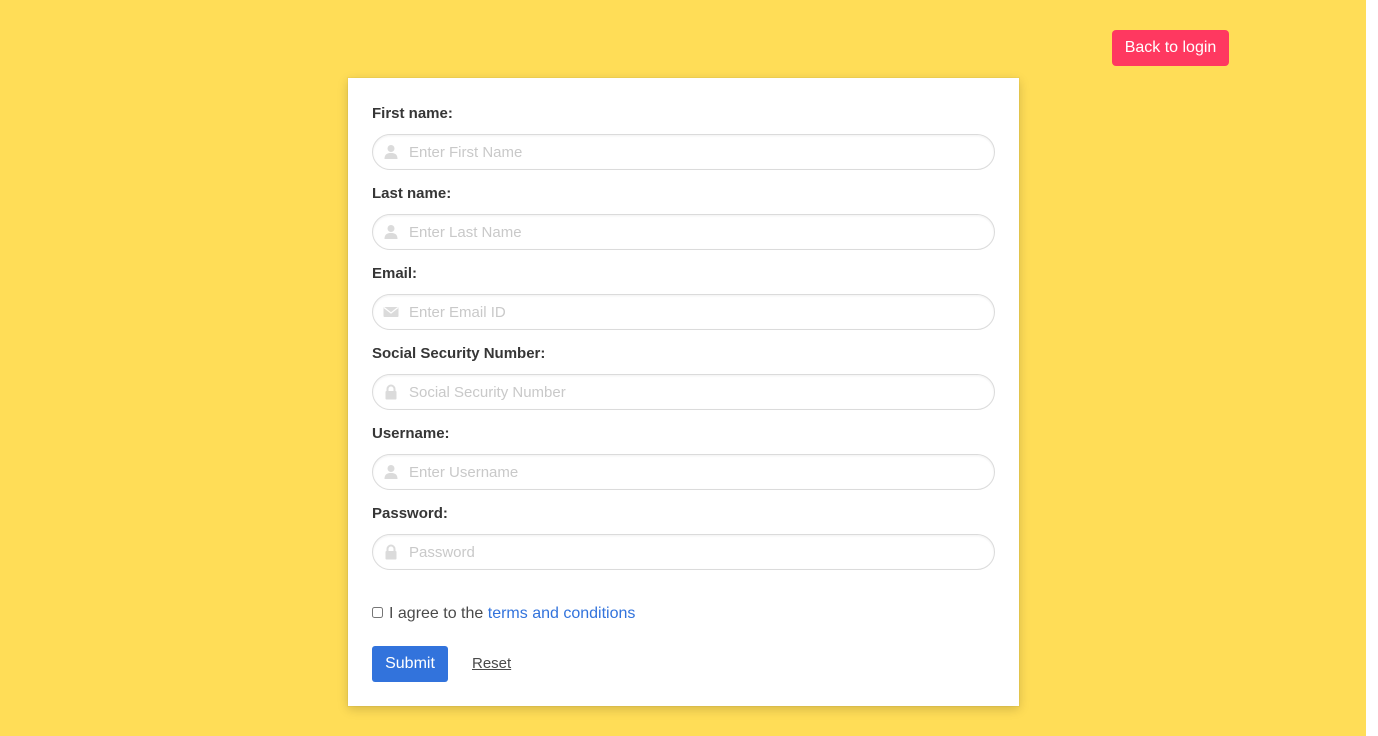  I want to click on ssn-control, so click(683, 392).